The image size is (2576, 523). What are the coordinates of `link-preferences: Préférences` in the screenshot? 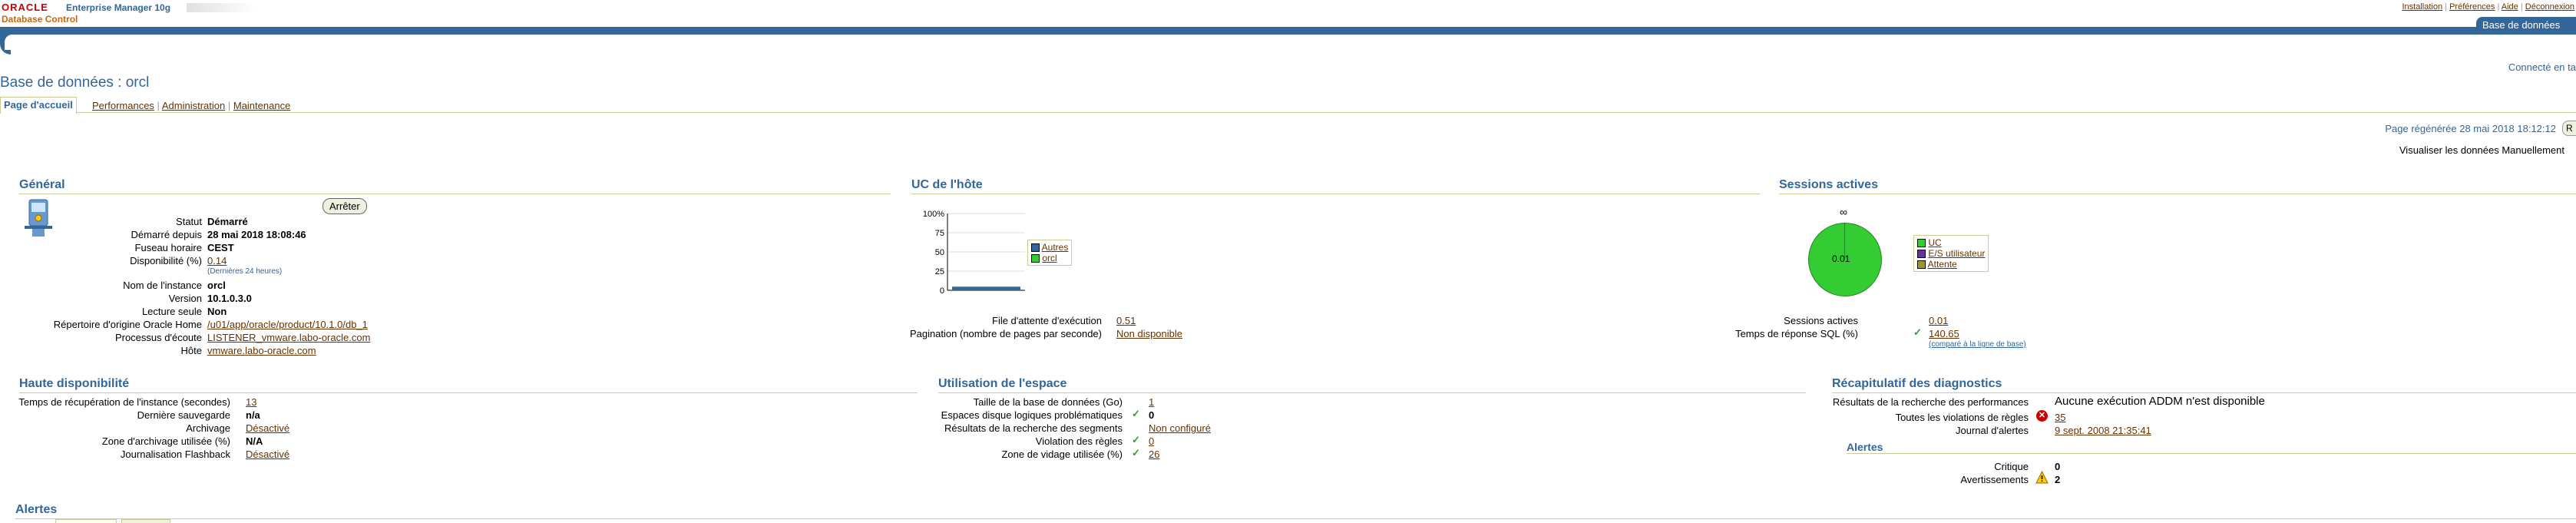 It's located at (2472, 7).